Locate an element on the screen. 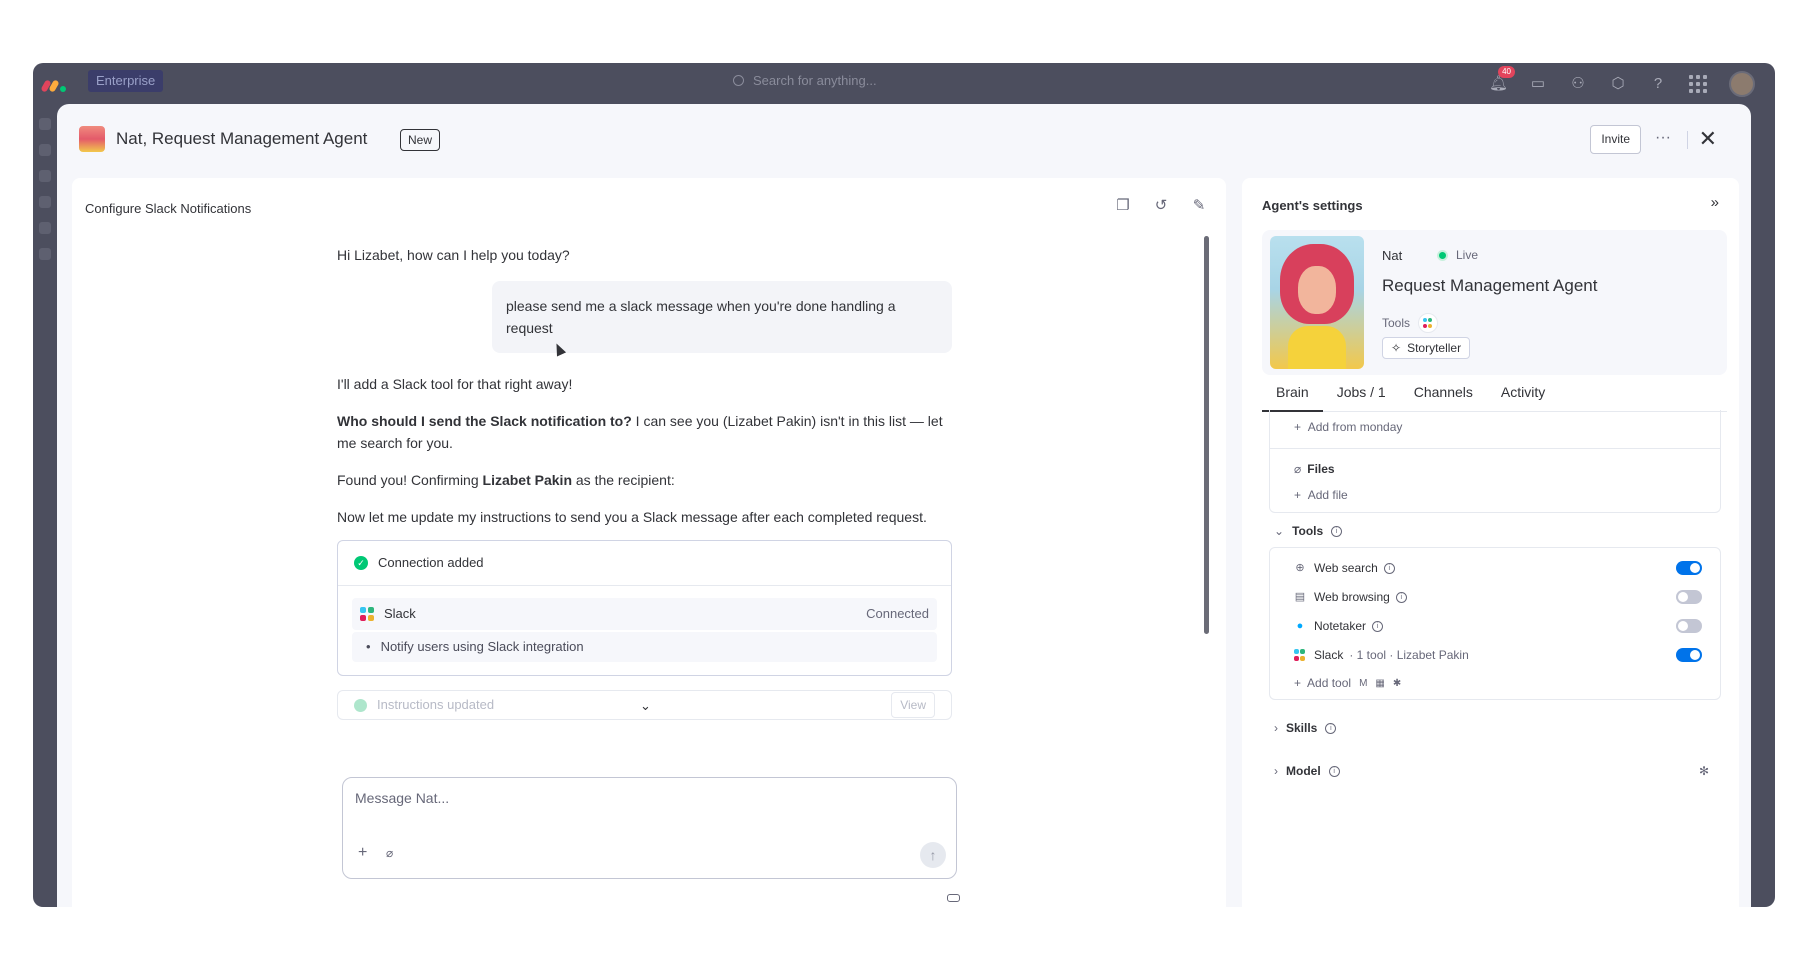 The image size is (1809, 970). add-file-button: + Add file is located at coordinates (1321, 495).